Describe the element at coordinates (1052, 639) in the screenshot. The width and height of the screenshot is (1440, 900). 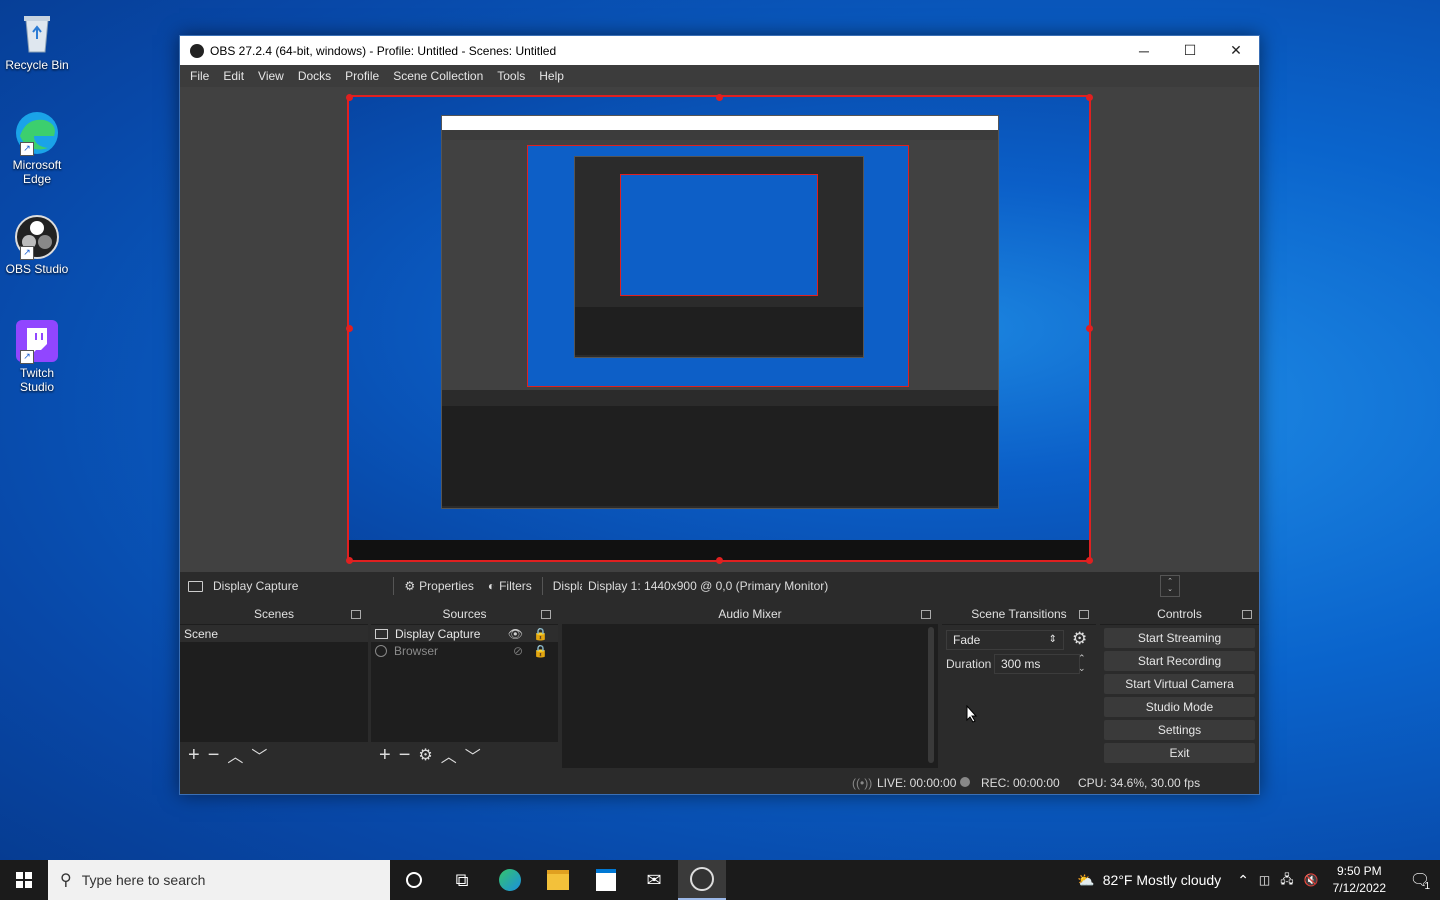
I see `chevron-updown-icon: ⇕` at that location.